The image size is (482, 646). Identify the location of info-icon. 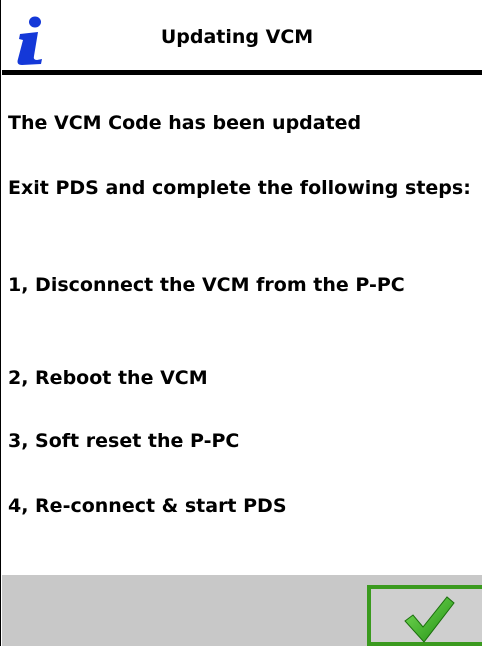
(29, 40).